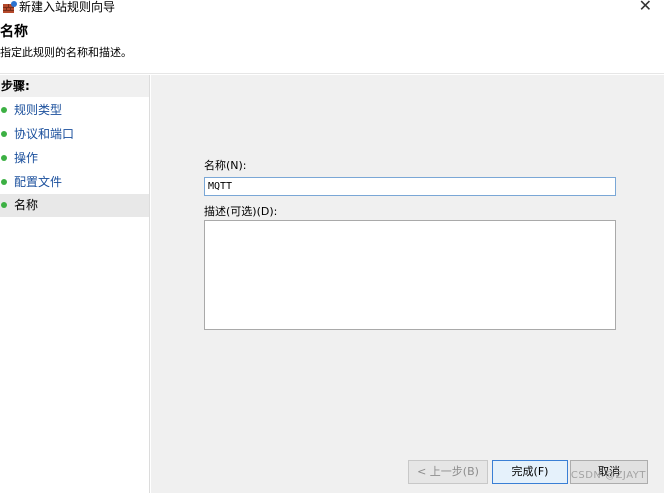 Image resolution: width=664 pixels, height=493 pixels. What do you see at coordinates (74, 158) in the screenshot?
I see `sidebar-item-action: 操作` at bounding box center [74, 158].